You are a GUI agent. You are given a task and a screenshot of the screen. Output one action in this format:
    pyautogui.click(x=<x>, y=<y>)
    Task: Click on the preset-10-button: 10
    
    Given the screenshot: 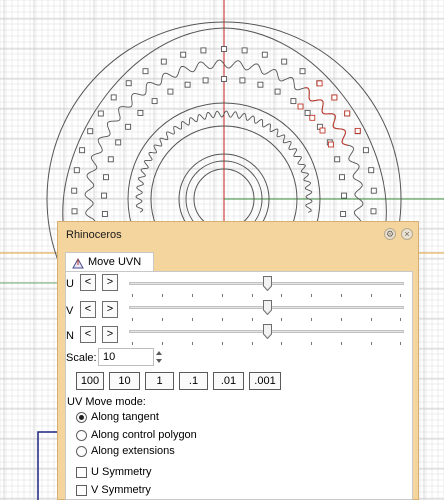 What is the action you would take?
    pyautogui.click(x=124, y=381)
    